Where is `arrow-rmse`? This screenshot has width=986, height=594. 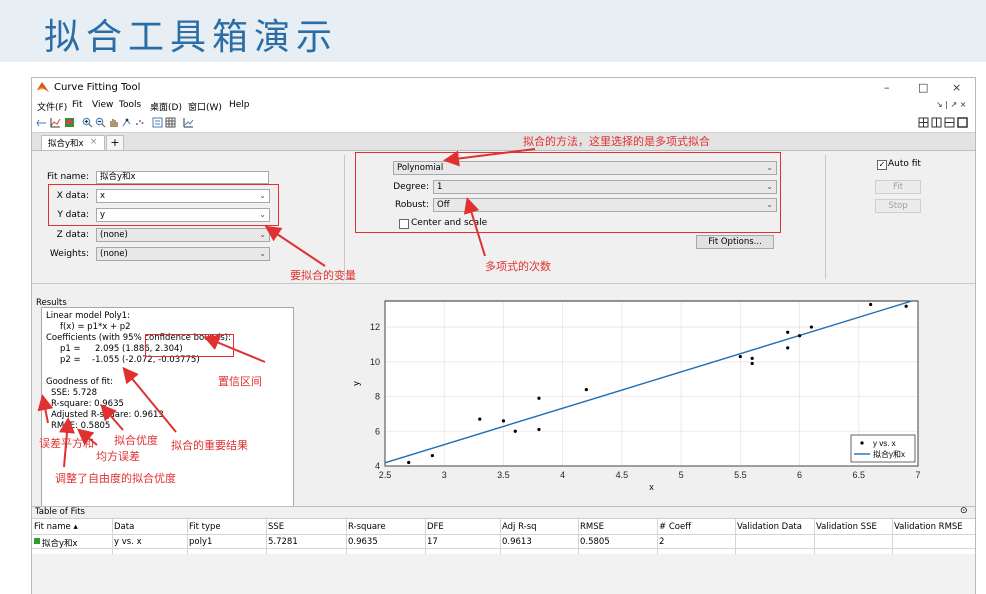
arrow-rmse is located at coordinates (87, 437).